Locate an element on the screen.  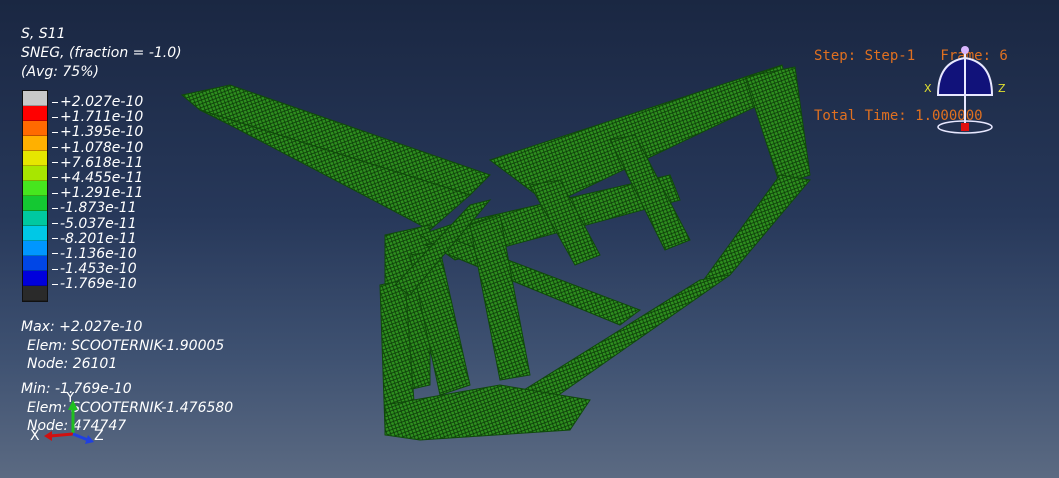
legend-level-label: +1.078e-10 is located at coordinates (97, 148).